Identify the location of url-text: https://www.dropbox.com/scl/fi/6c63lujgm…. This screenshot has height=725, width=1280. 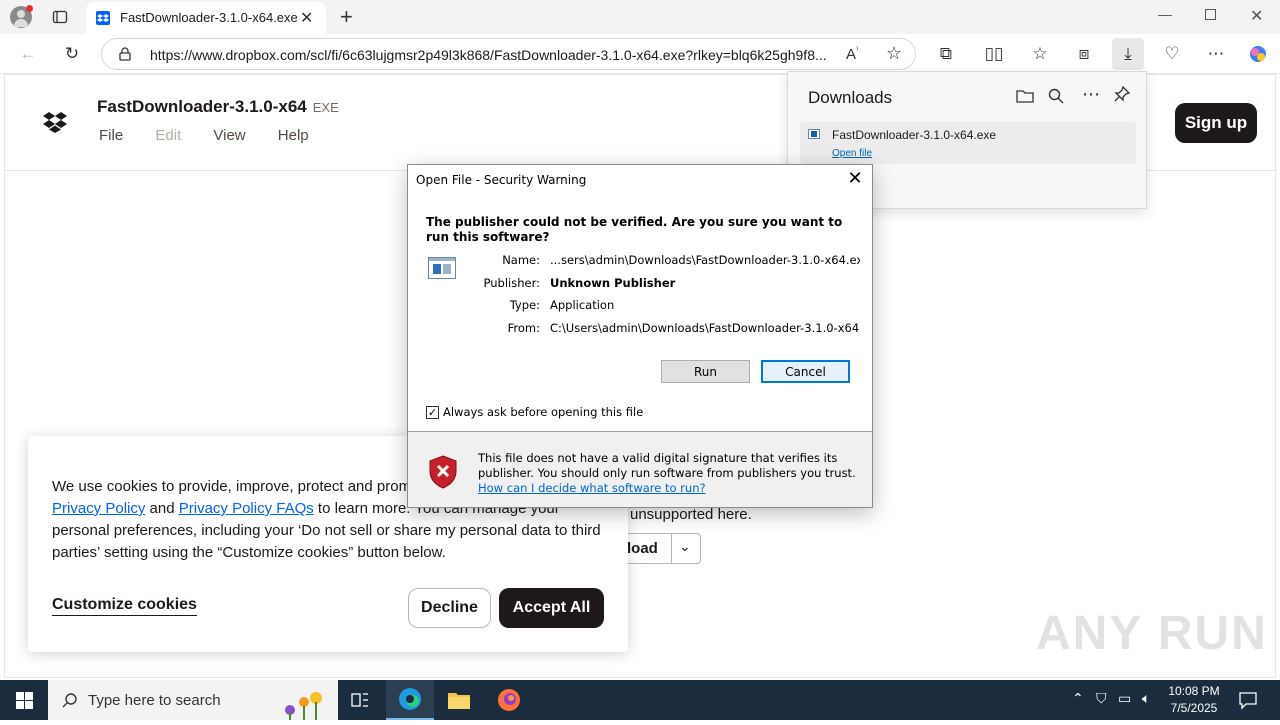
(488, 55).